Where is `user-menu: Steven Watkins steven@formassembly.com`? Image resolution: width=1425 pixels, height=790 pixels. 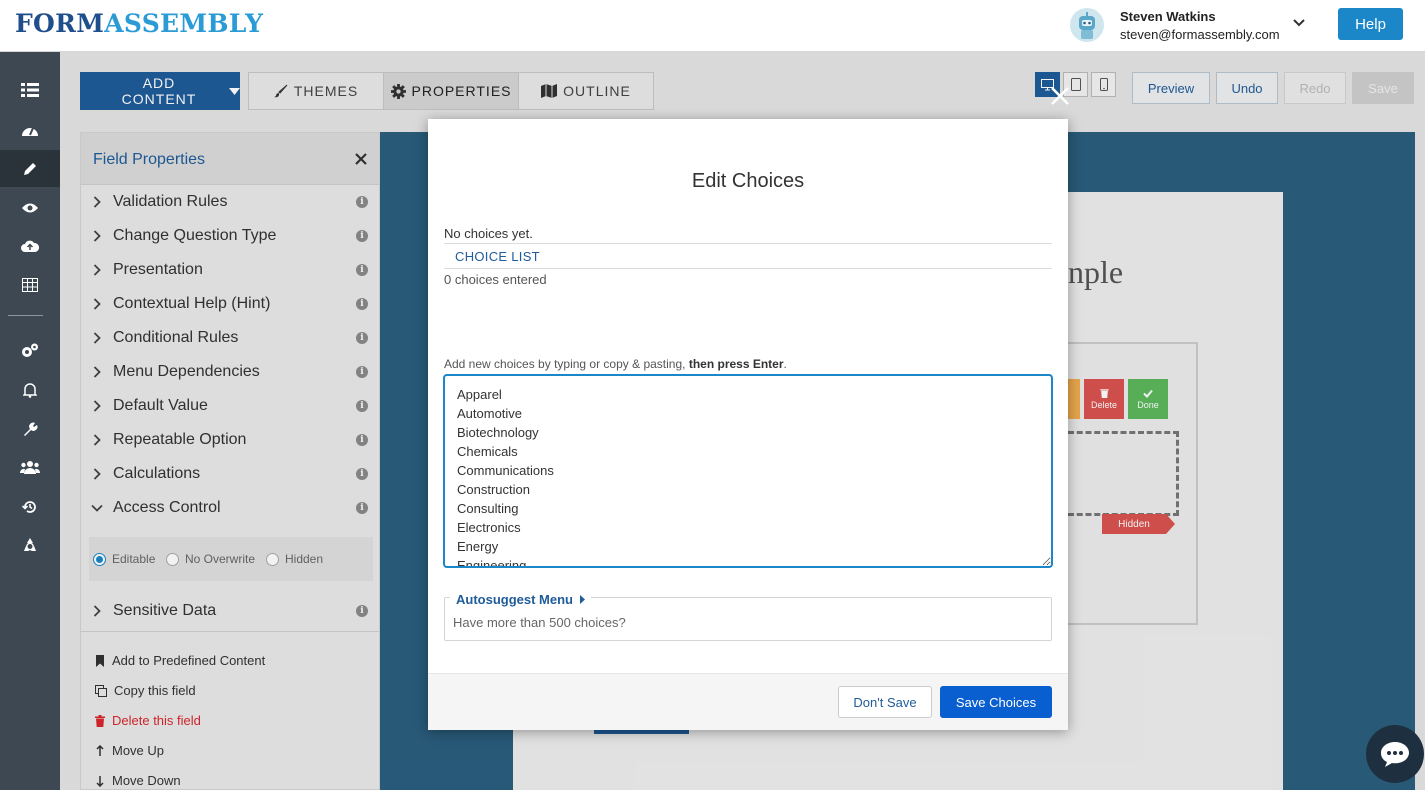 user-menu: Steven Watkins steven@formassembly.com is located at coordinates (1192, 26).